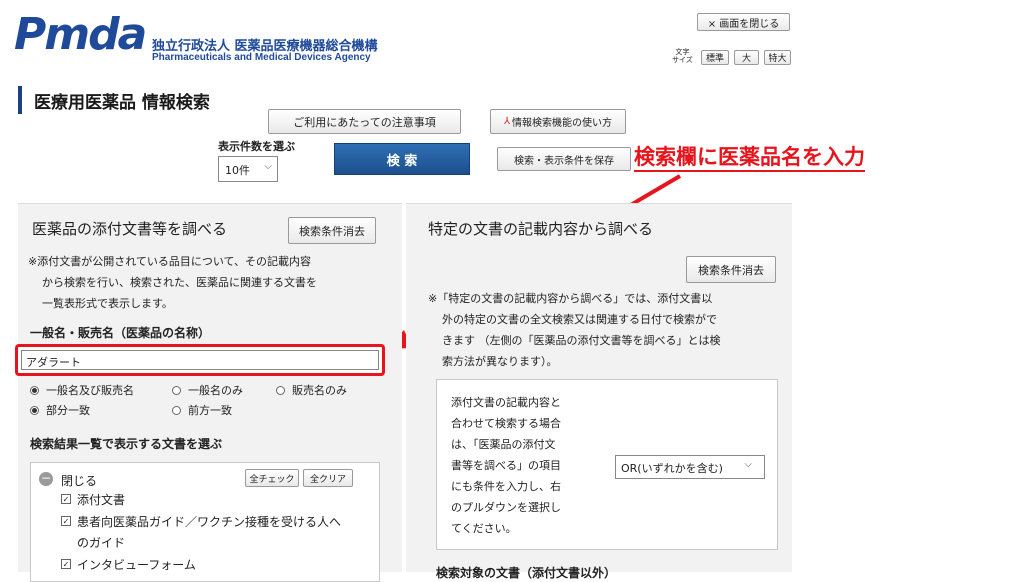 The height and width of the screenshot is (582, 1024). What do you see at coordinates (53, 362) in the screenshot?
I see `drug-name-input-value: アダラート` at bounding box center [53, 362].